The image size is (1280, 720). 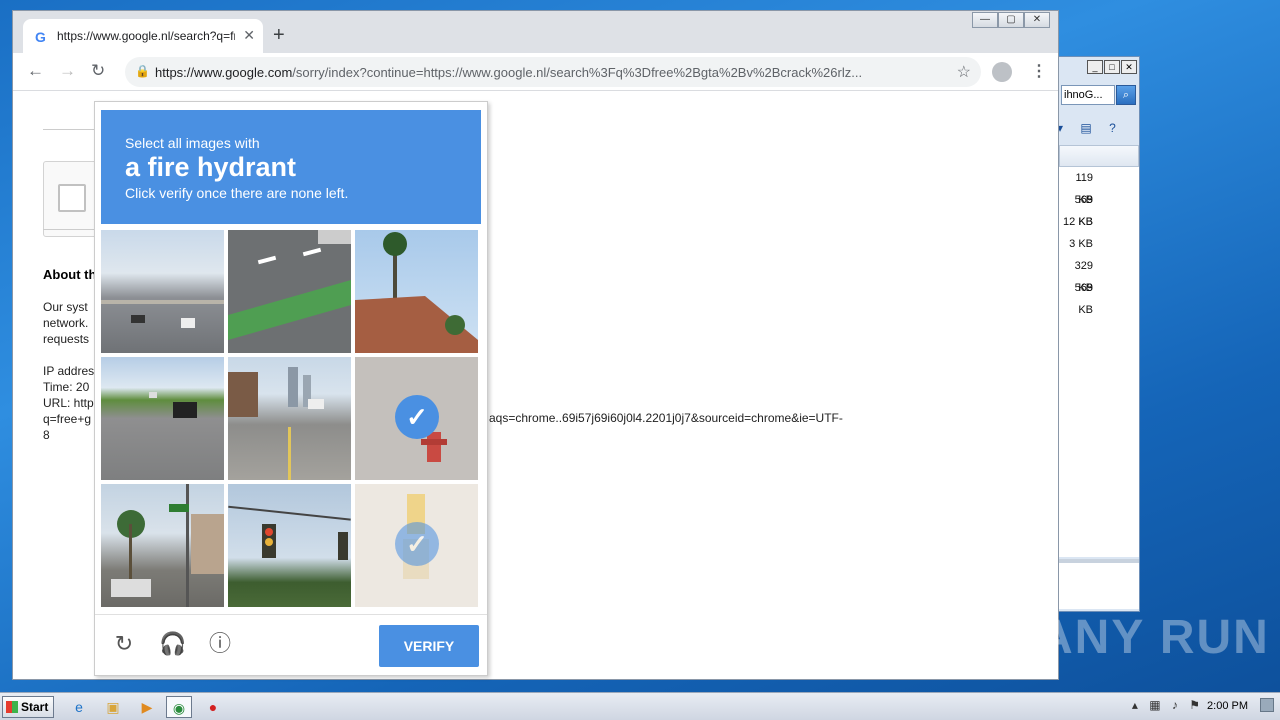 What do you see at coordinates (1126, 95) in the screenshot?
I see `search-icon: ⌕` at bounding box center [1126, 95].